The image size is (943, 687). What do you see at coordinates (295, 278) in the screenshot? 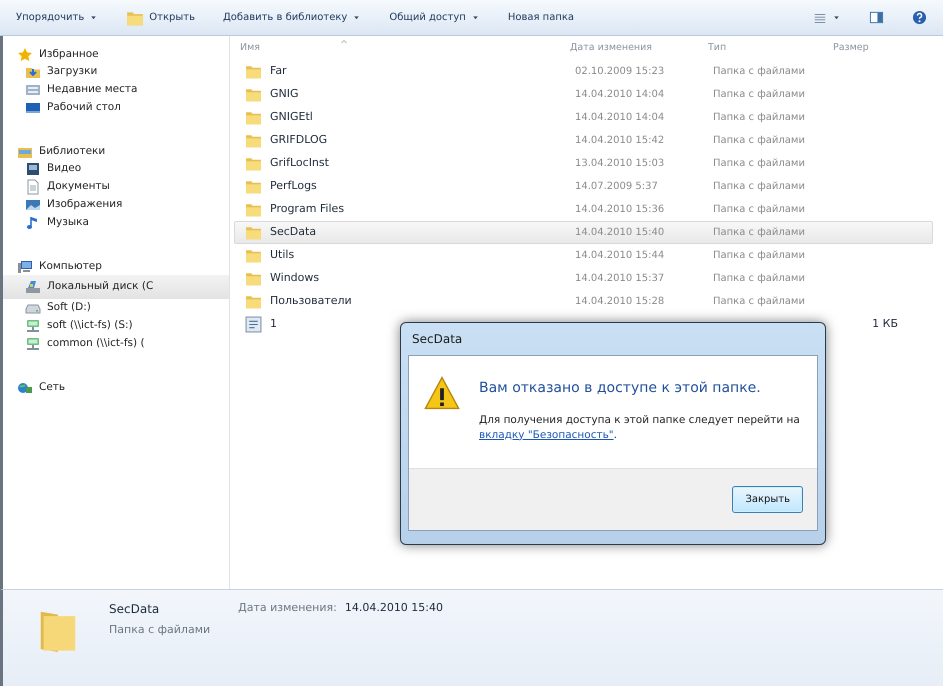
I see `file-name: Windows` at bounding box center [295, 278].